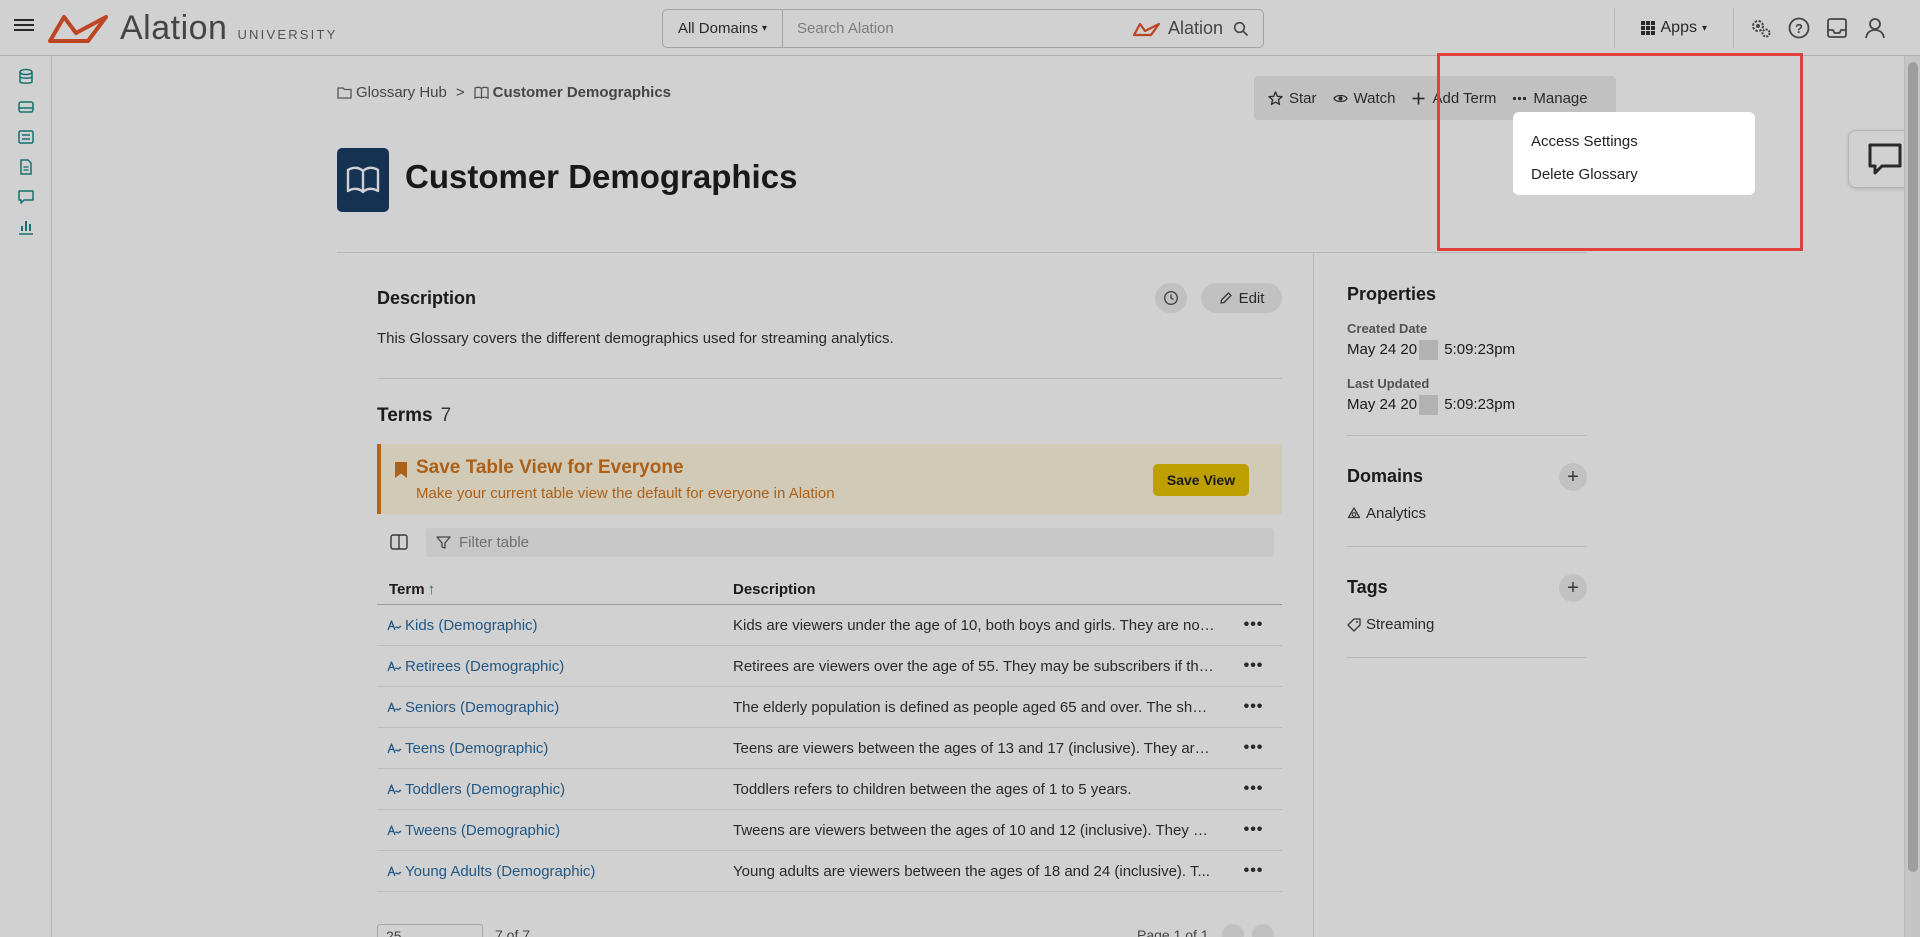 This screenshot has height=937, width=1920. What do you see at coordinates (774, 589) in the screenshot?
I see `column-header-description: Description` at bounding box center [774, 589].